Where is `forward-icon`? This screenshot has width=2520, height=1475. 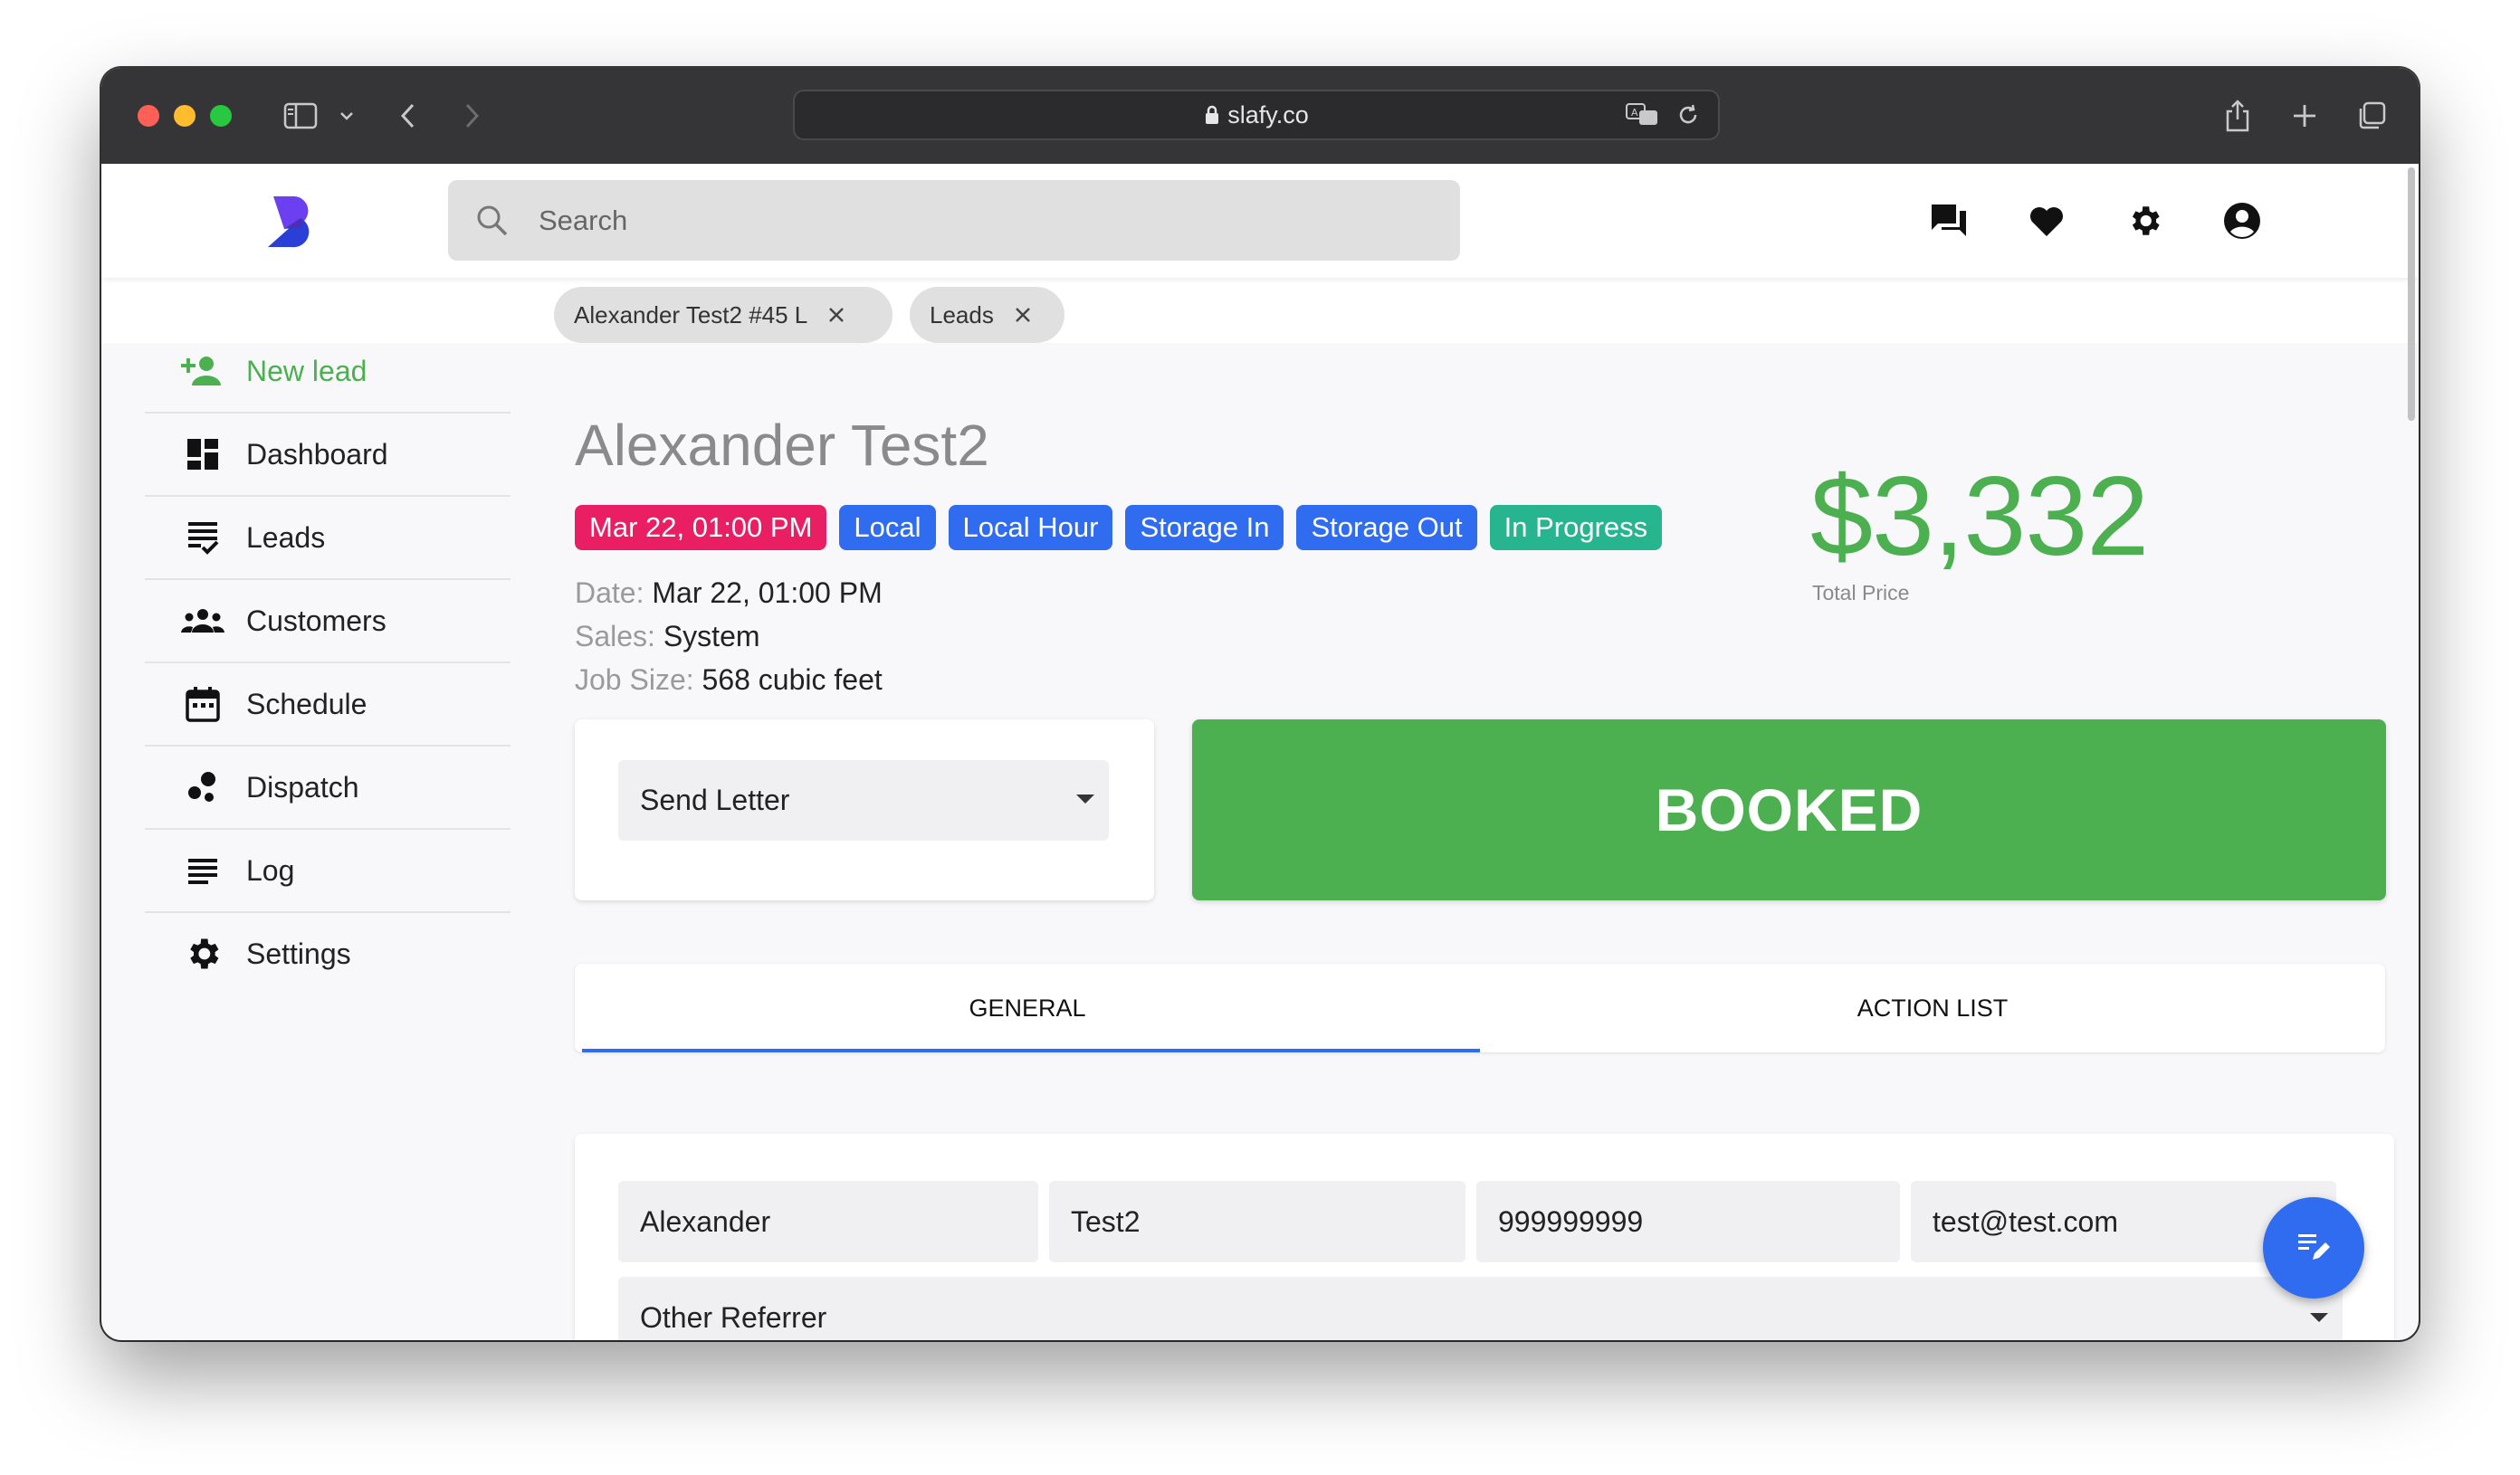 forward-icon is located at coordinates (472, 115).